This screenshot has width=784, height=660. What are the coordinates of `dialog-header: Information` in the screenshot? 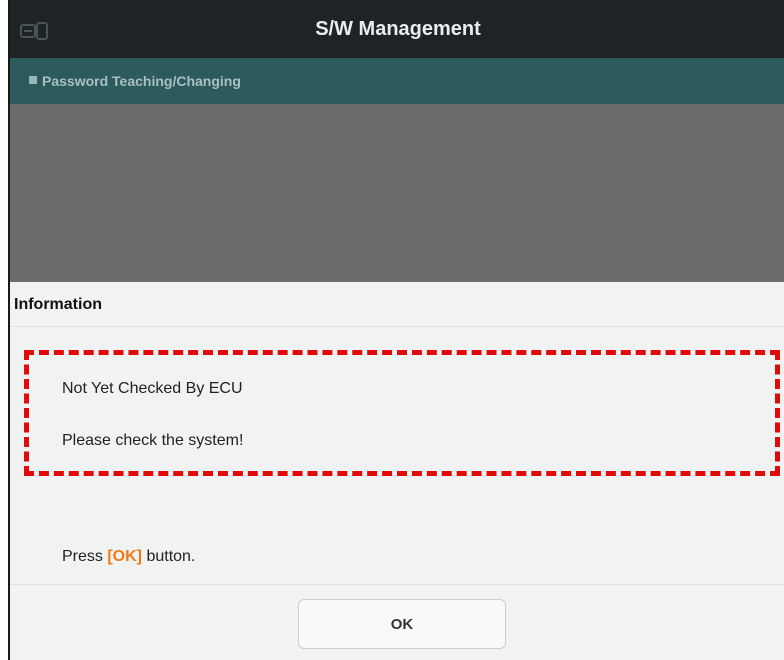 It's located at (397, 304).